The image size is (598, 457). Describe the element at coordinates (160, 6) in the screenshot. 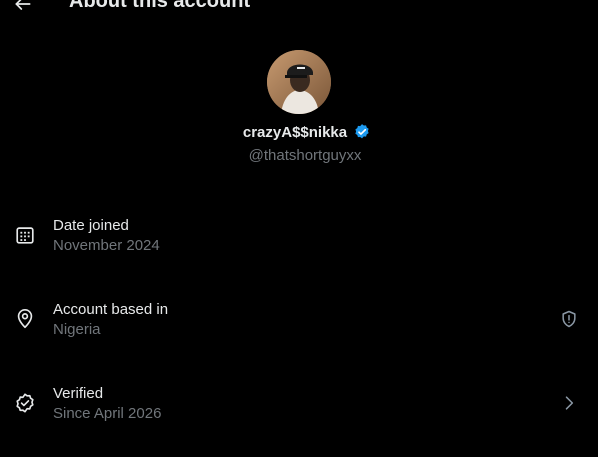

I see `page-title: About this account` at that location.